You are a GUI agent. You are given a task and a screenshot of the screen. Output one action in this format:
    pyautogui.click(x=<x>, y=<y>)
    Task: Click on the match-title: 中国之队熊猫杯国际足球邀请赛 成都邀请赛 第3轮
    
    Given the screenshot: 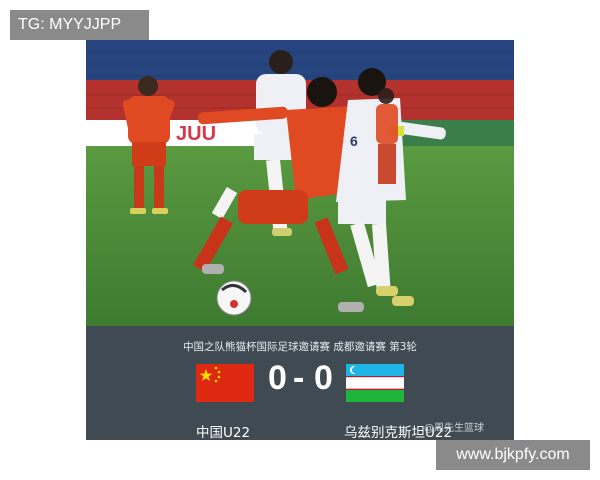 What is the action you would take?
    pyautogui.click(x=300, y=347)
    